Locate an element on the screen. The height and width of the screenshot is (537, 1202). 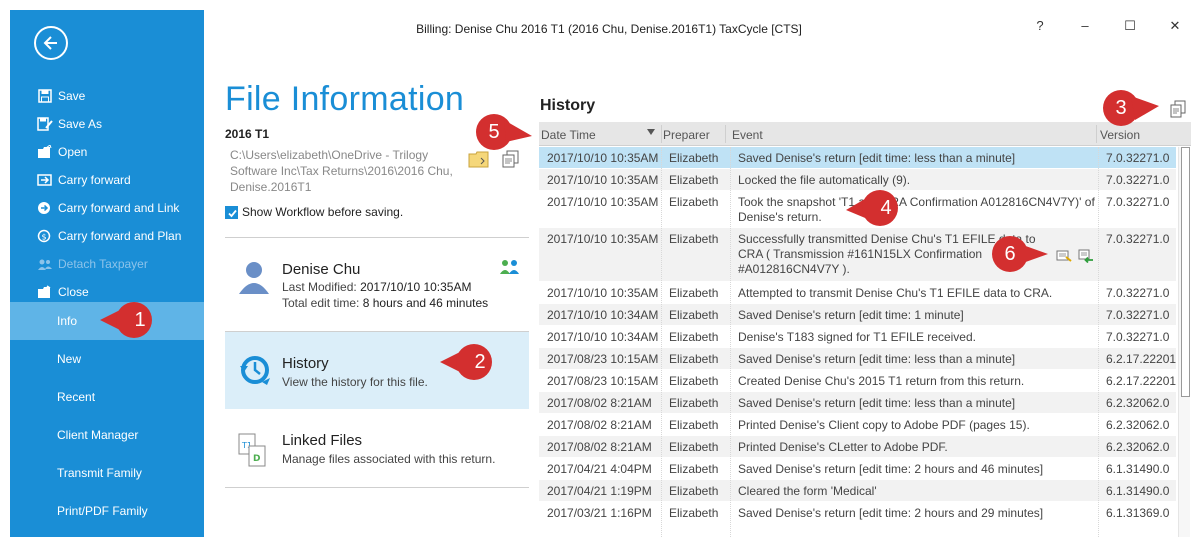
sidebar-item-label: Save is located at coordinates (72, 96).